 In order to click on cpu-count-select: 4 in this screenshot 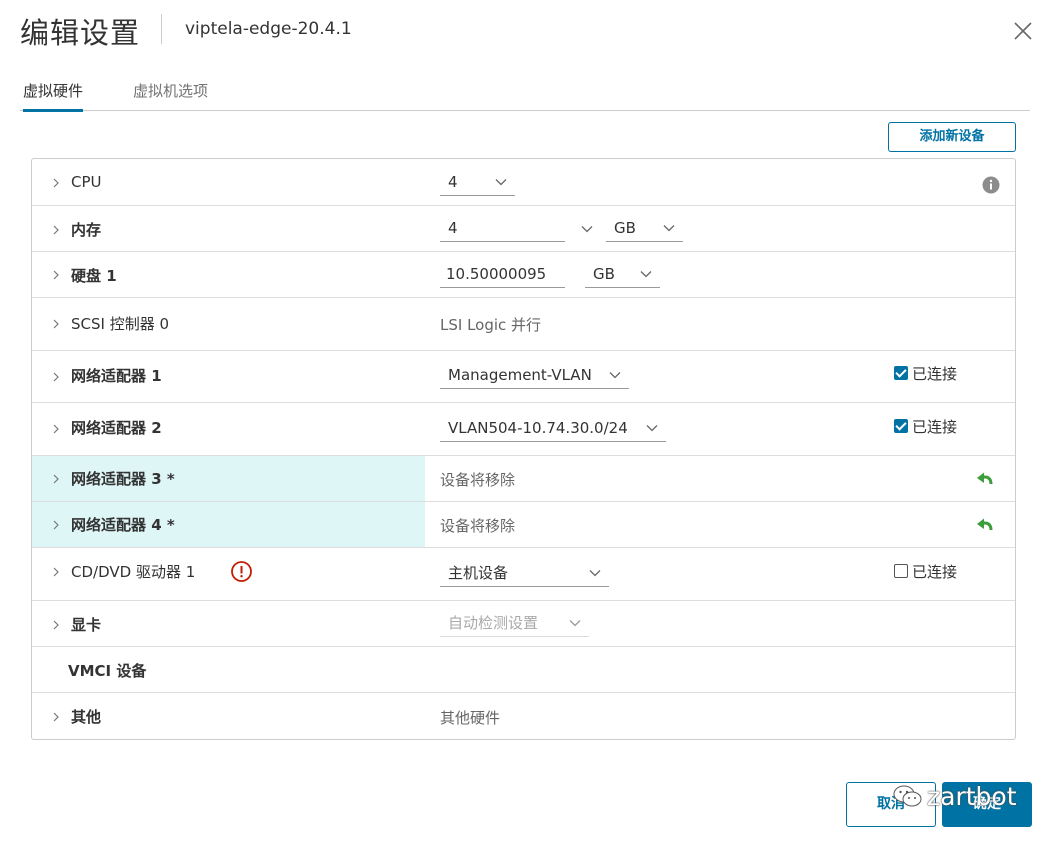, I will do `click(477, 183)`.